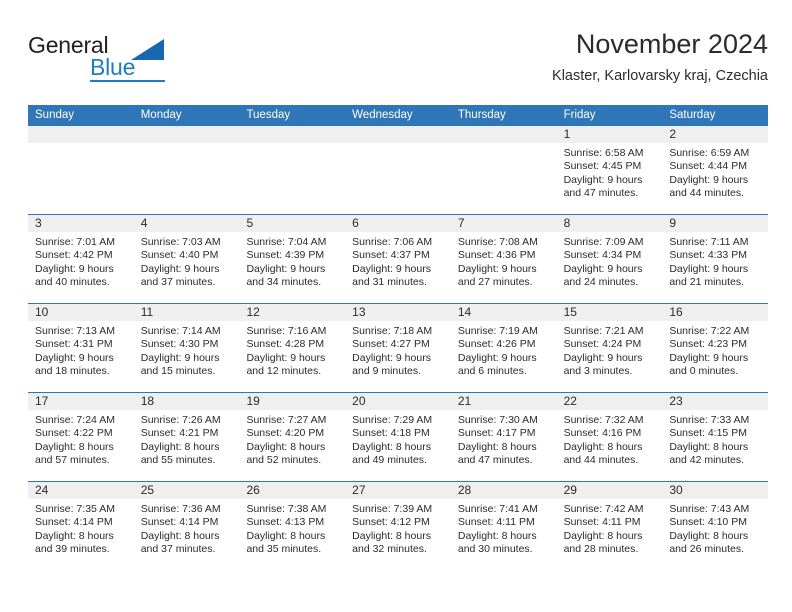 Image resolution: width=792 pixels, height=612 pixels. I want to click on calendar-day-cell-empty, so click(503, 170).